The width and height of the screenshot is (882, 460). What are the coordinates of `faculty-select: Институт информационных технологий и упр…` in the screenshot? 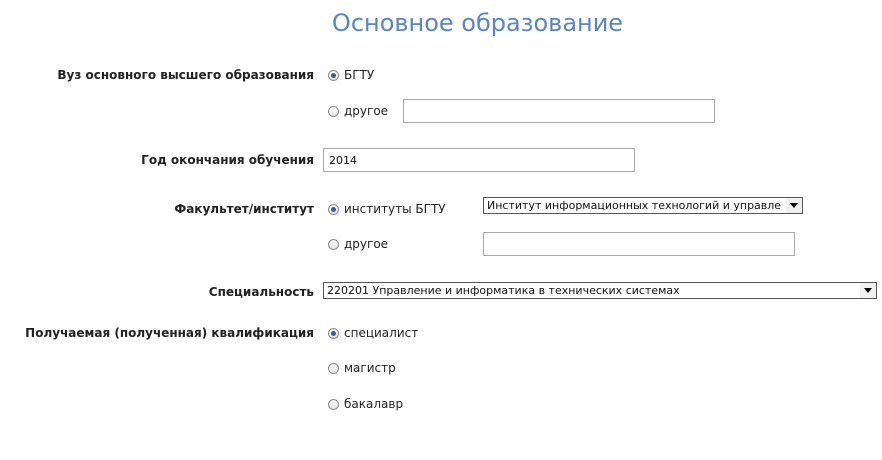 It's located at (643, 205).